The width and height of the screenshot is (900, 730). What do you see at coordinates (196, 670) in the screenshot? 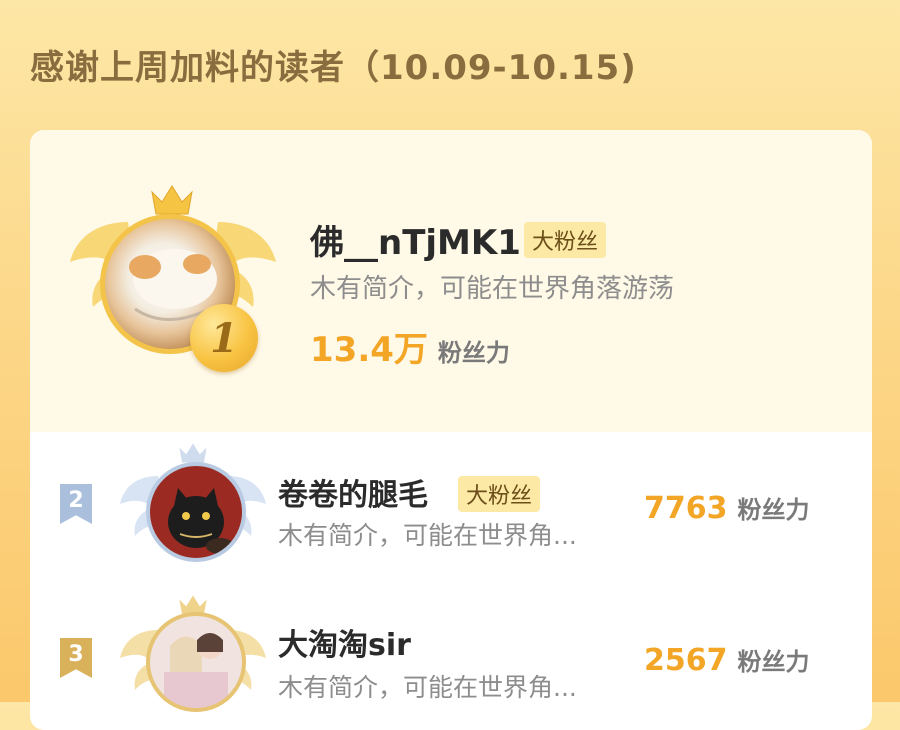
I see `anime-couple-illustration-icon` at bounding box center [196, 670].